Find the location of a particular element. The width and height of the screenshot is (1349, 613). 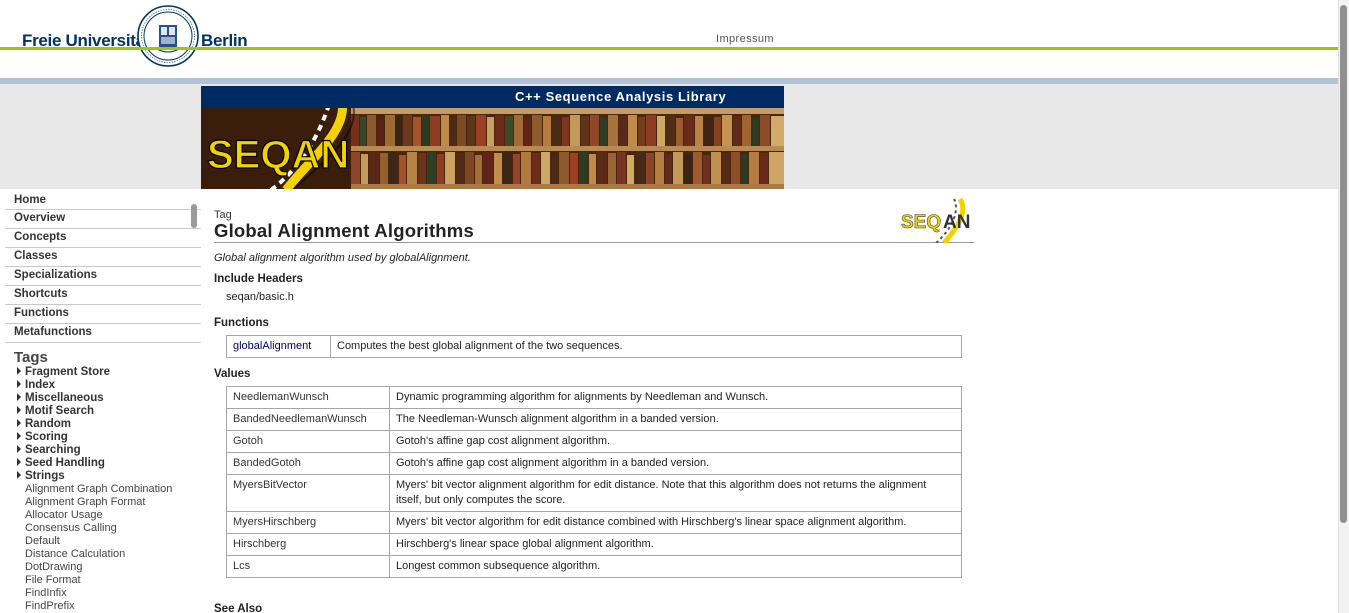

value-name: BandedNeedlemanWunsch is located at coordinates (308, 419).